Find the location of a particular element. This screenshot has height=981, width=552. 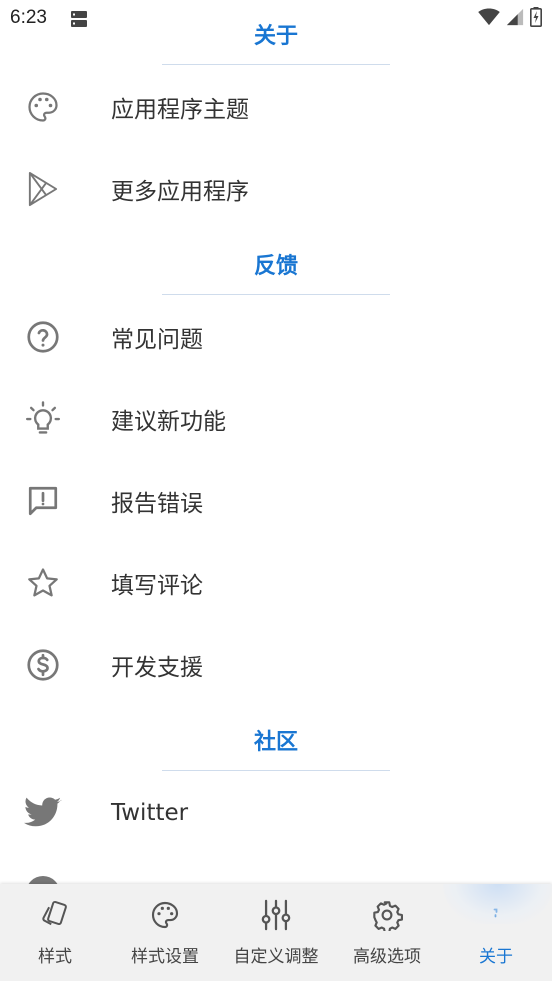

status-indicators is located at coordinates (510, 19).